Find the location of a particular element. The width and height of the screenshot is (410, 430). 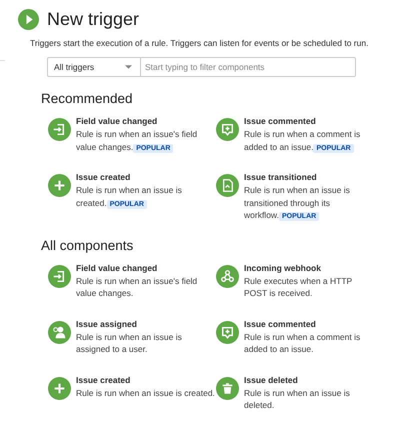

document-icon is located at coordinates (227, 185).